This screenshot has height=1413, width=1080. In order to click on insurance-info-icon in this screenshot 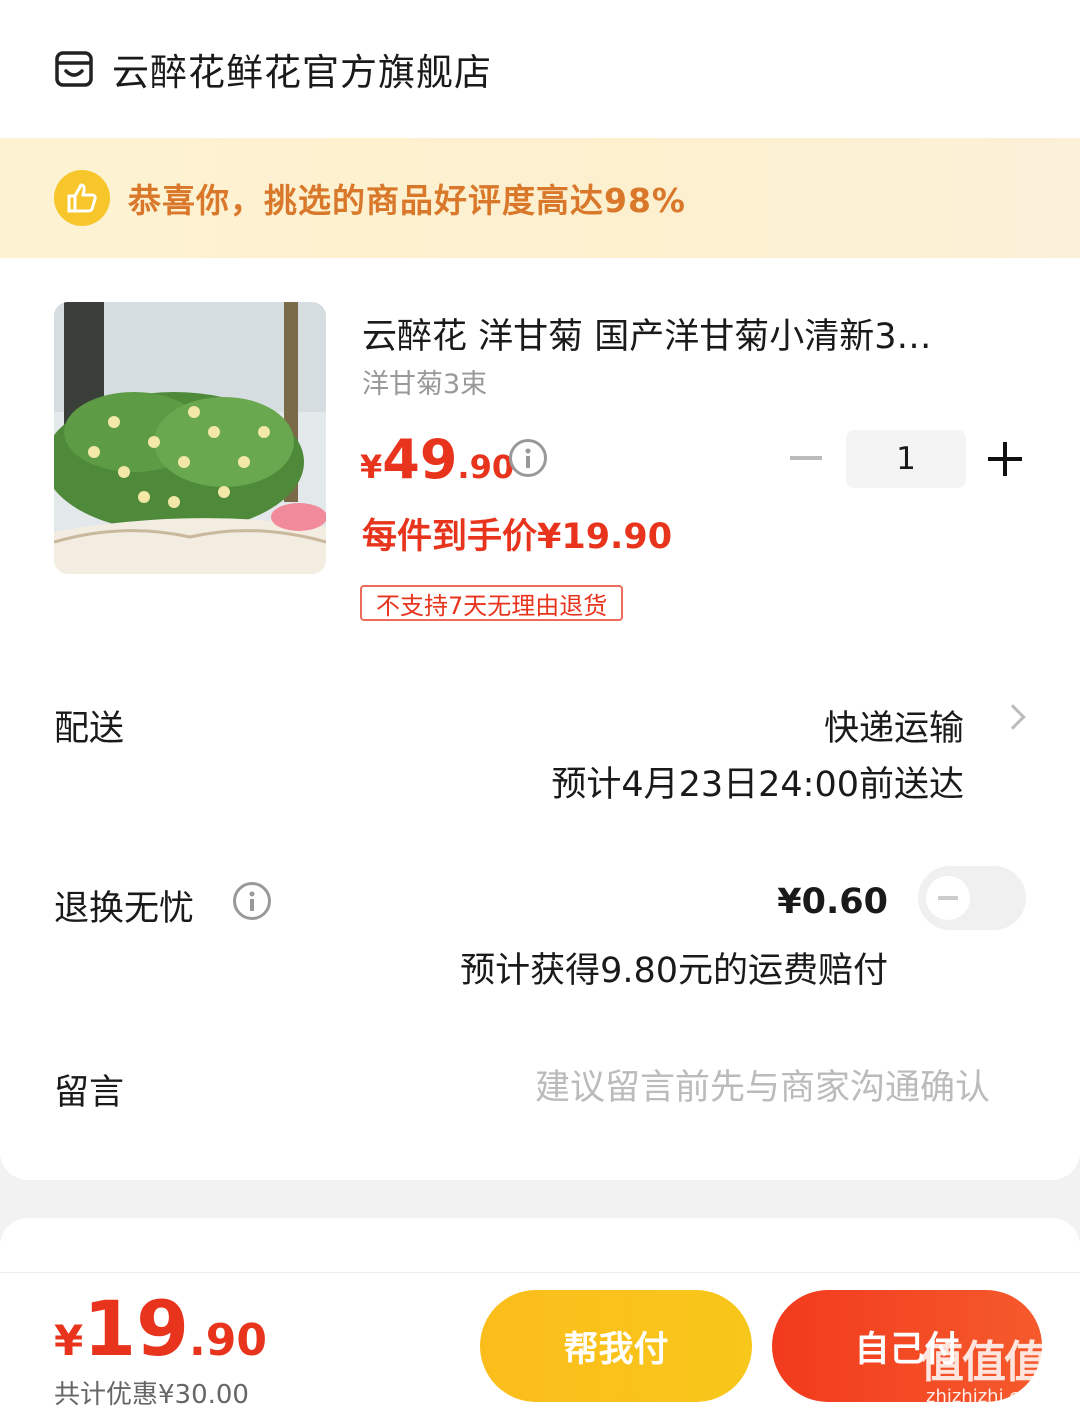, I will do `click(252, 901)`.